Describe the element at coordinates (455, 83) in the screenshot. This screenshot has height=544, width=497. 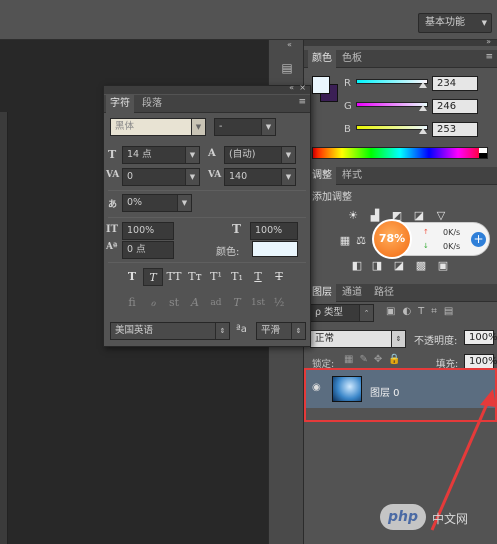
I see `red-value: 234` at that location.